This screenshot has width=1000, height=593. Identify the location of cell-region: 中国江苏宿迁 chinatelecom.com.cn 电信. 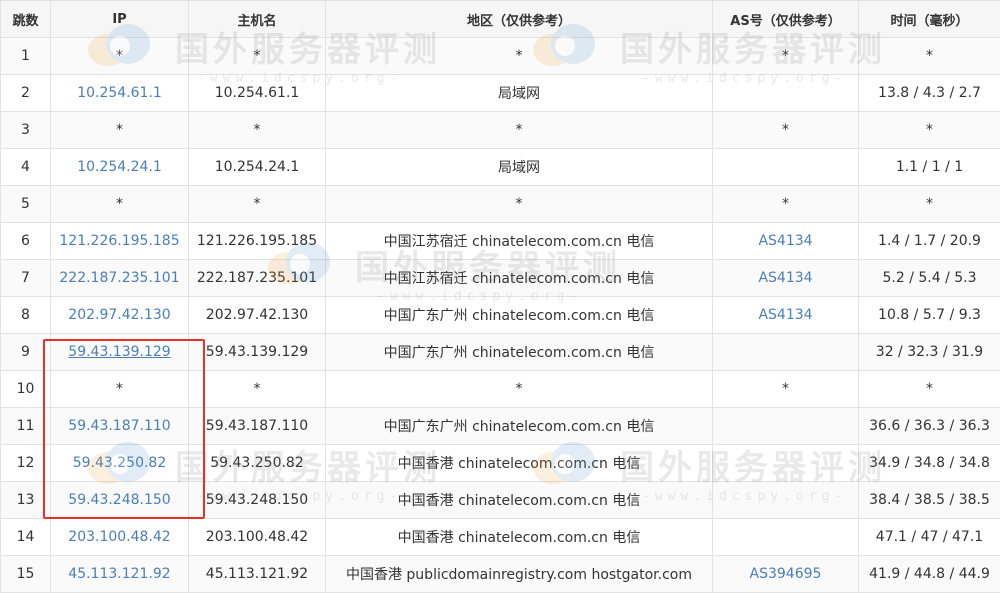
(519, 241).